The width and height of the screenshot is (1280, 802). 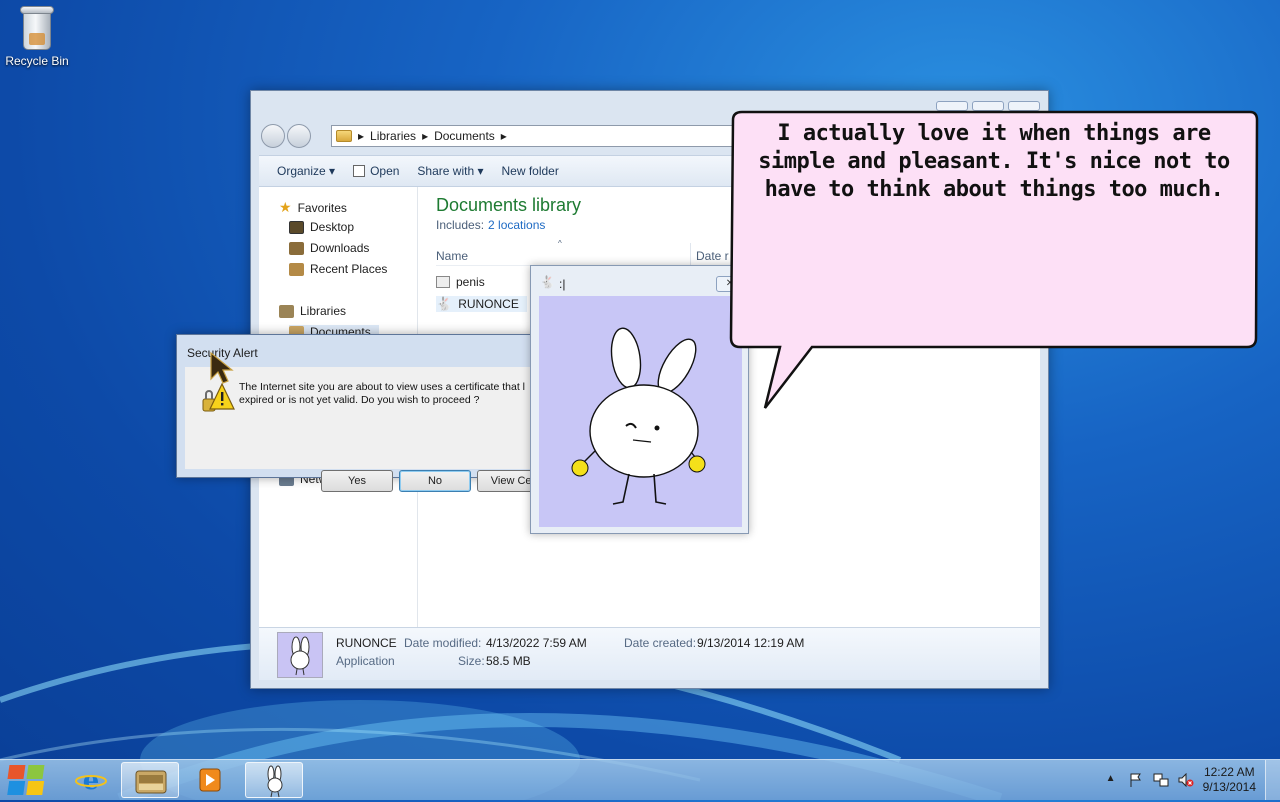 I want to click on svg-text: e, so click(x=91, y=781).